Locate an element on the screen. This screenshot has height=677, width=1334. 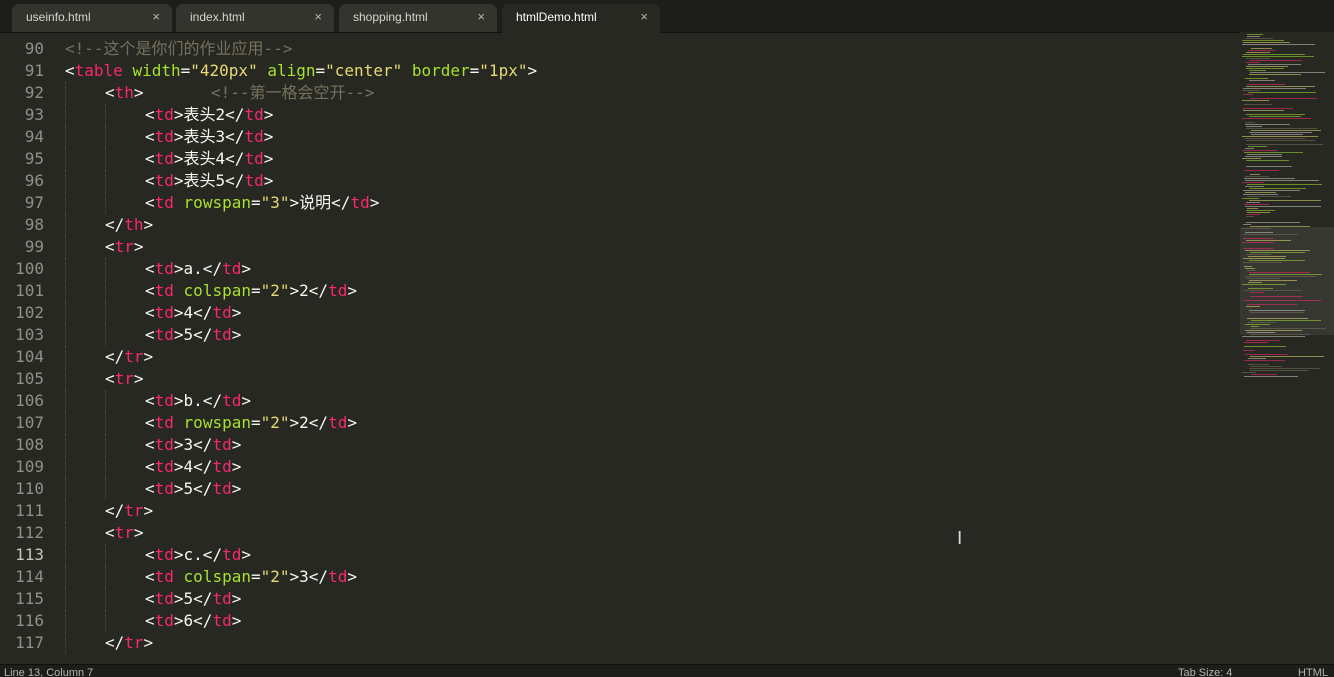
code-line: <th> <!--第一格会空开--> is located at coordinates (650, 93).